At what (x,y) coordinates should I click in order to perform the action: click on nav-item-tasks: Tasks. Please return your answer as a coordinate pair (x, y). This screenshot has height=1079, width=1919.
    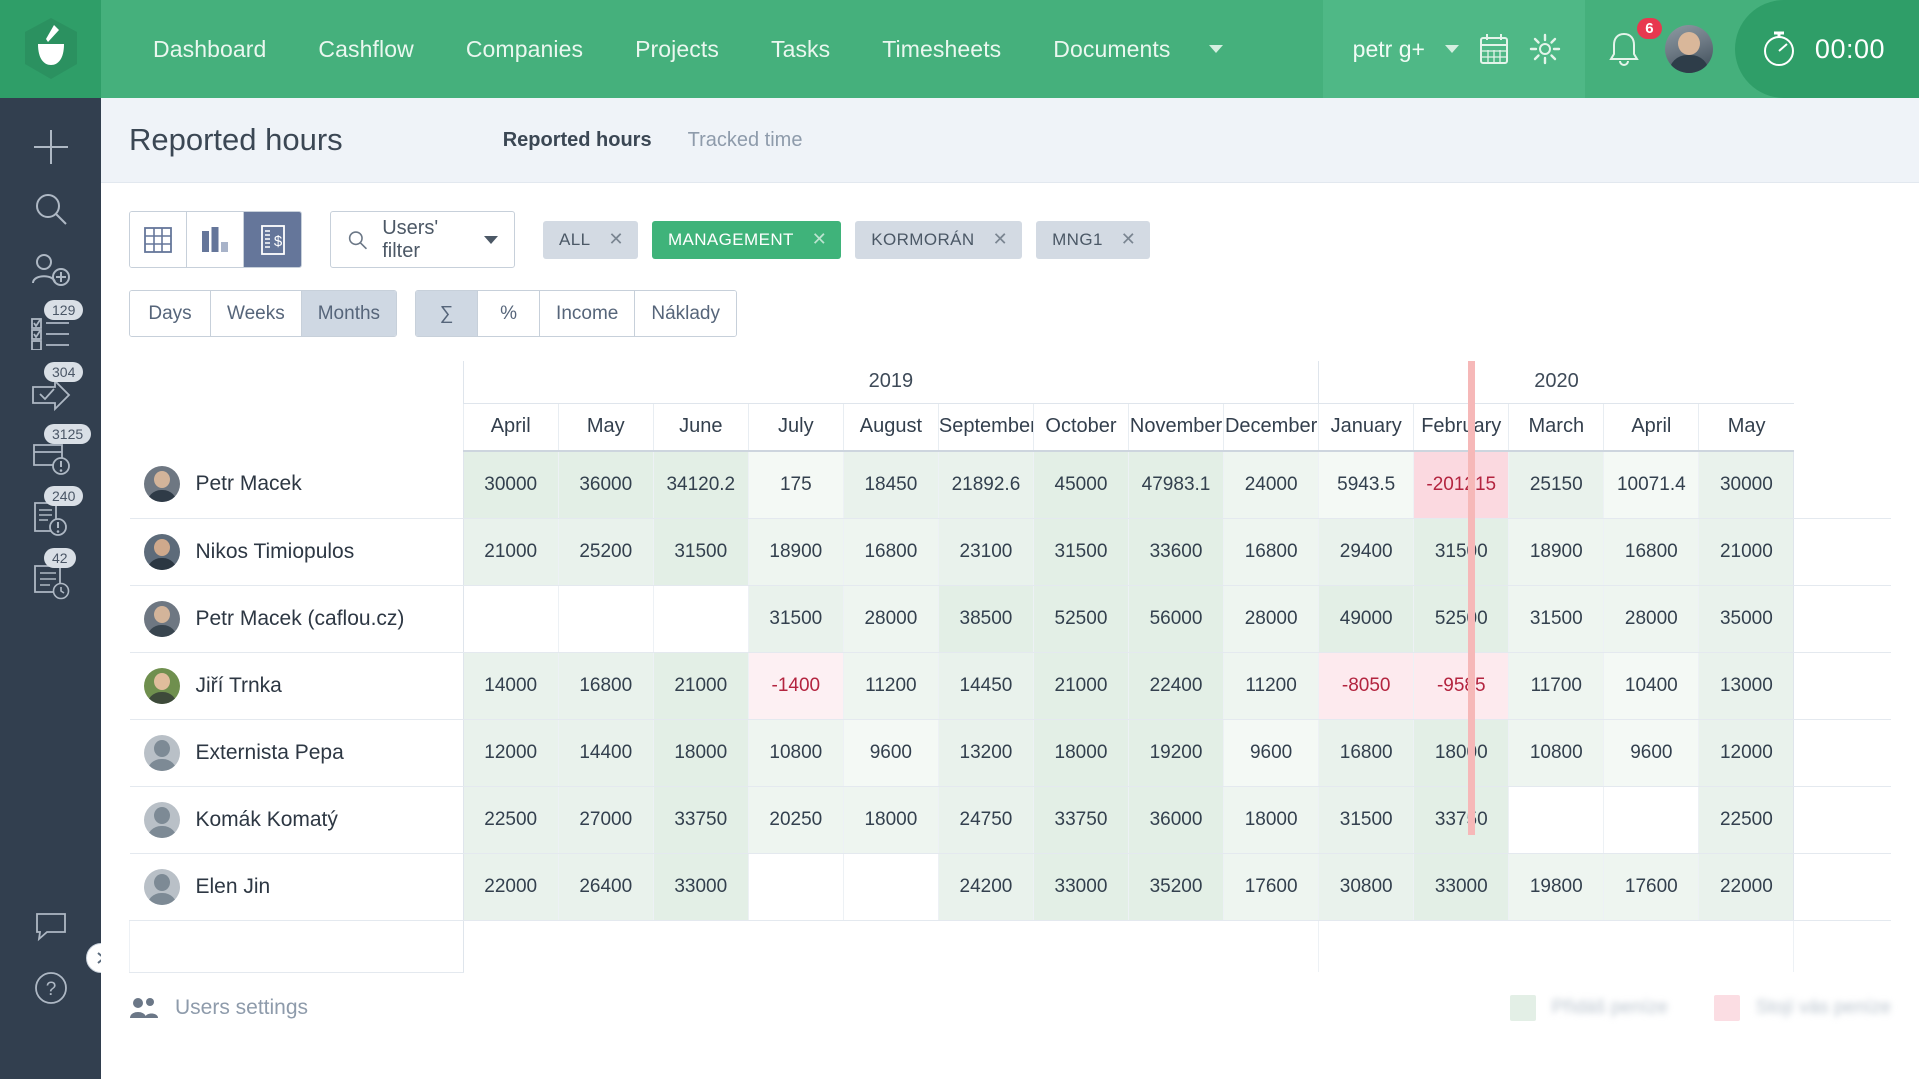
    Looking at the image, I should click on (800, 49).